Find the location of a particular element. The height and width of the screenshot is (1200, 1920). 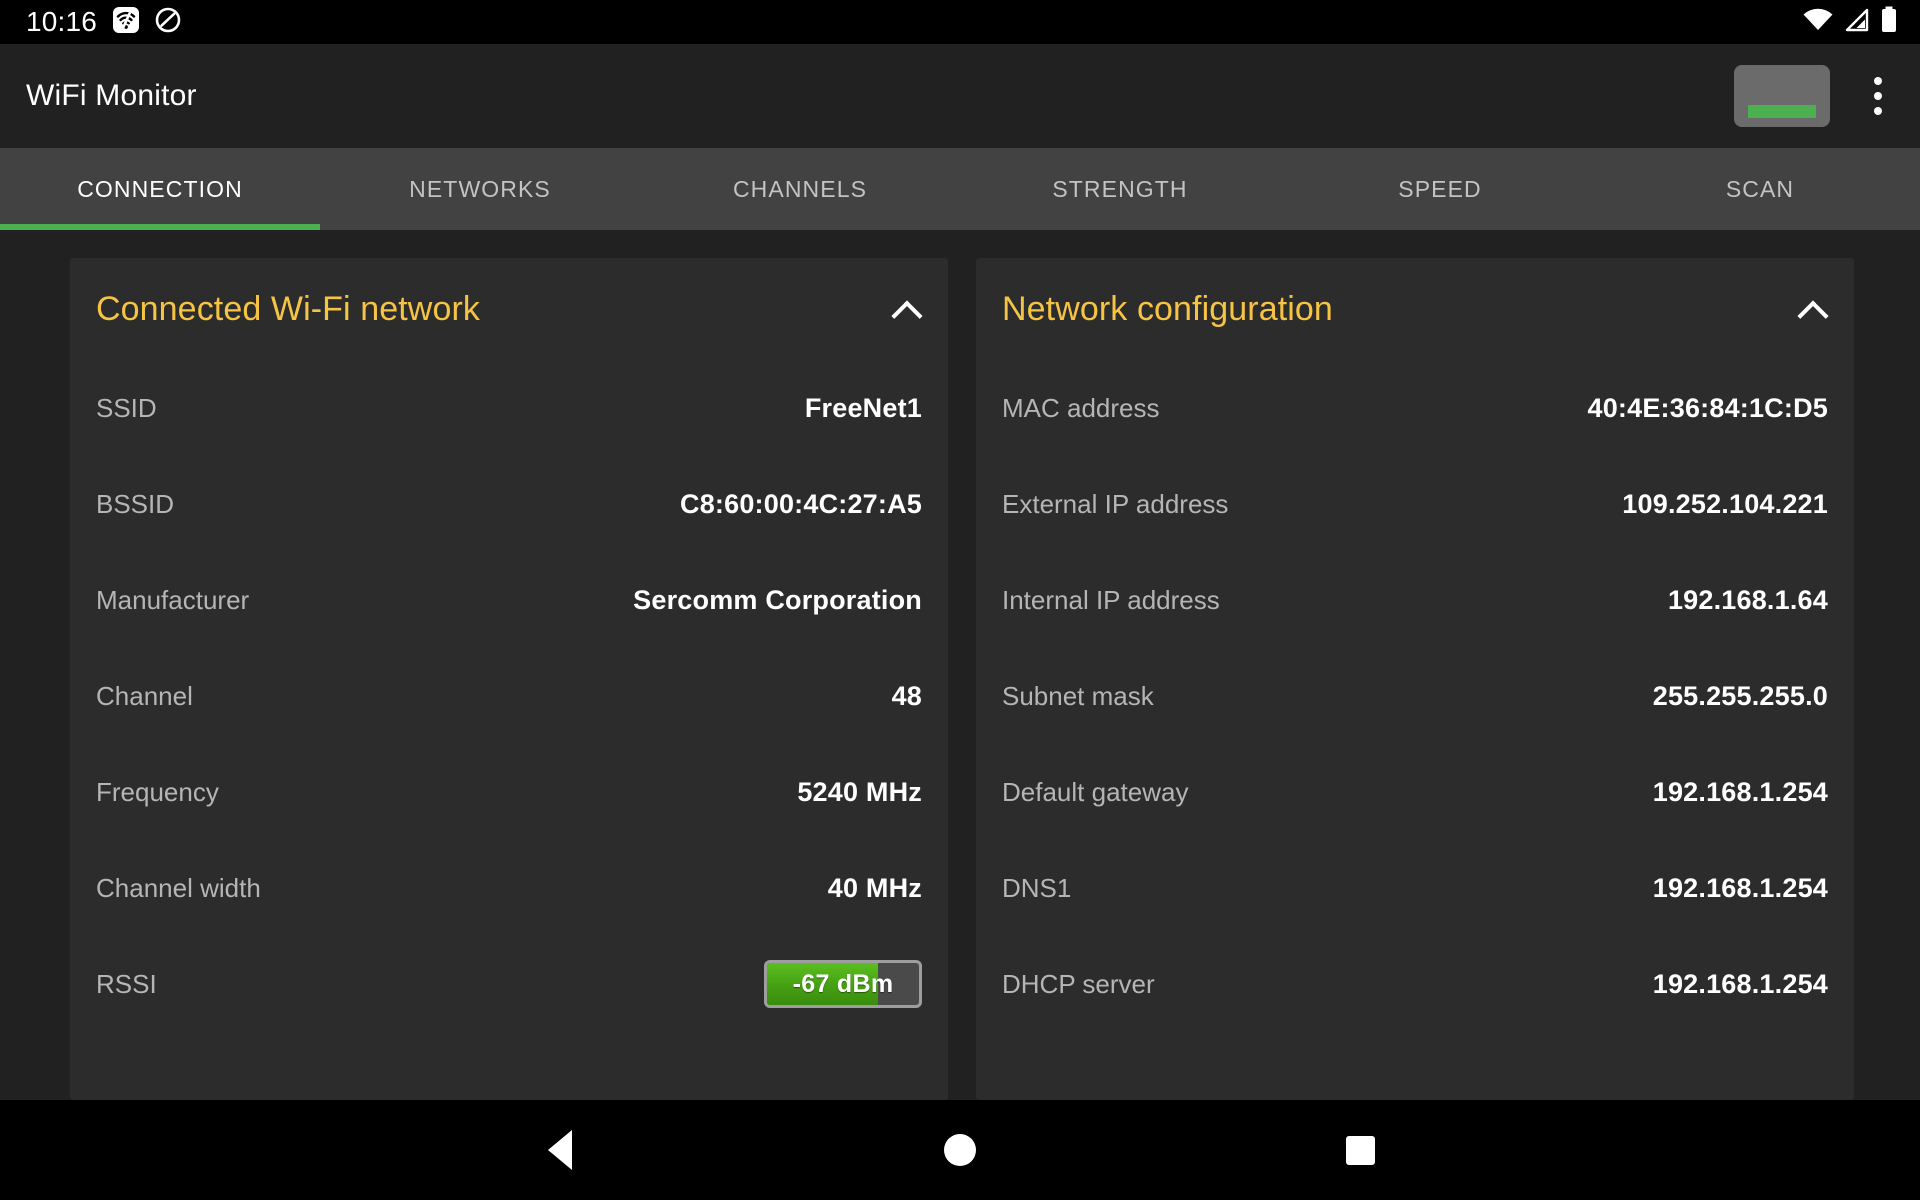

row-value: 48 is located at coordinates (906, 695).